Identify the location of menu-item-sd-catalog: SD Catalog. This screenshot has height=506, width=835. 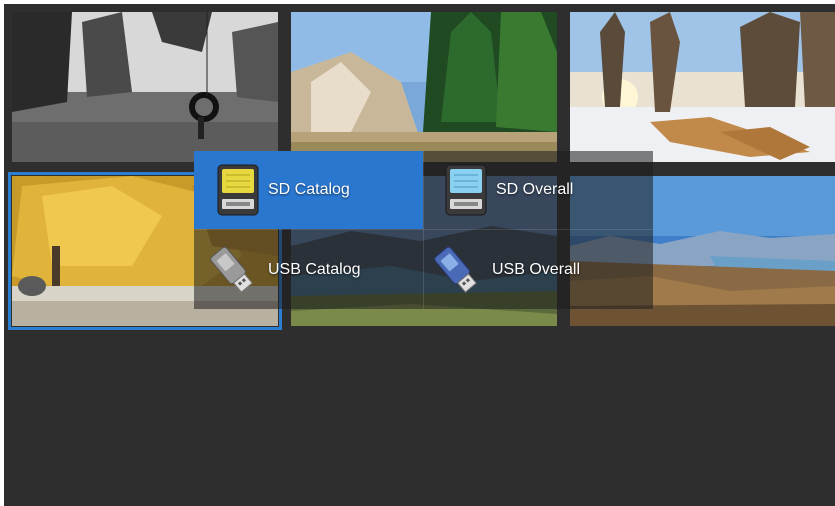
(308, 190).